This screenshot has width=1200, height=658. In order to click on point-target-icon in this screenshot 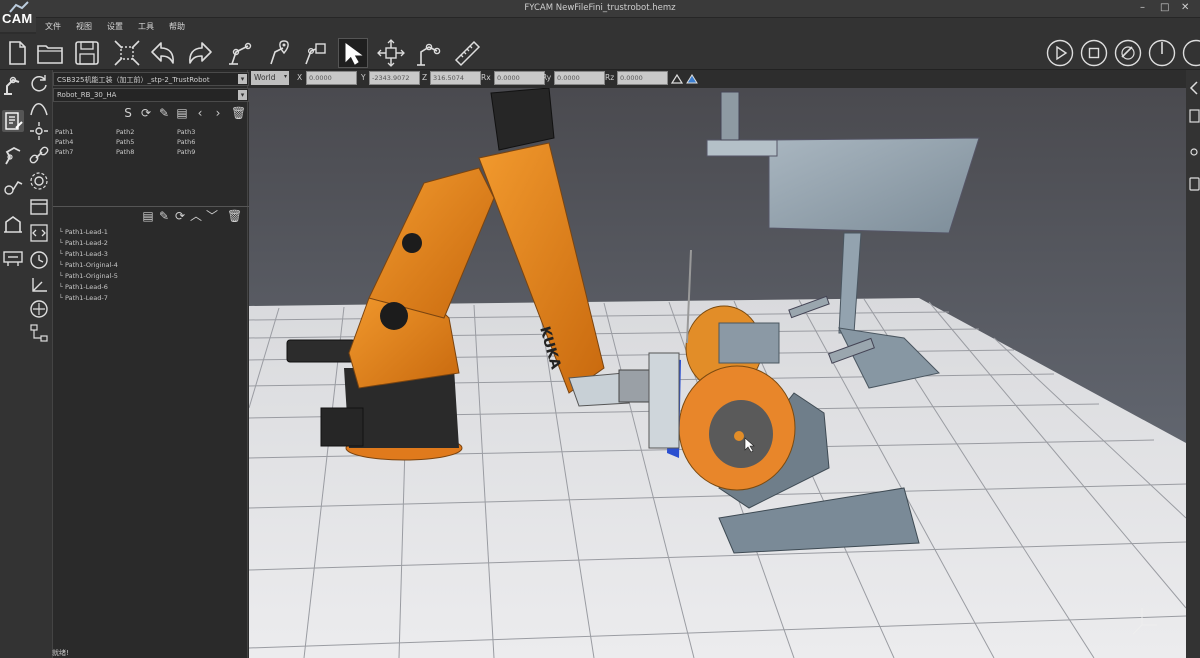, I will do `click(39, 131)`.